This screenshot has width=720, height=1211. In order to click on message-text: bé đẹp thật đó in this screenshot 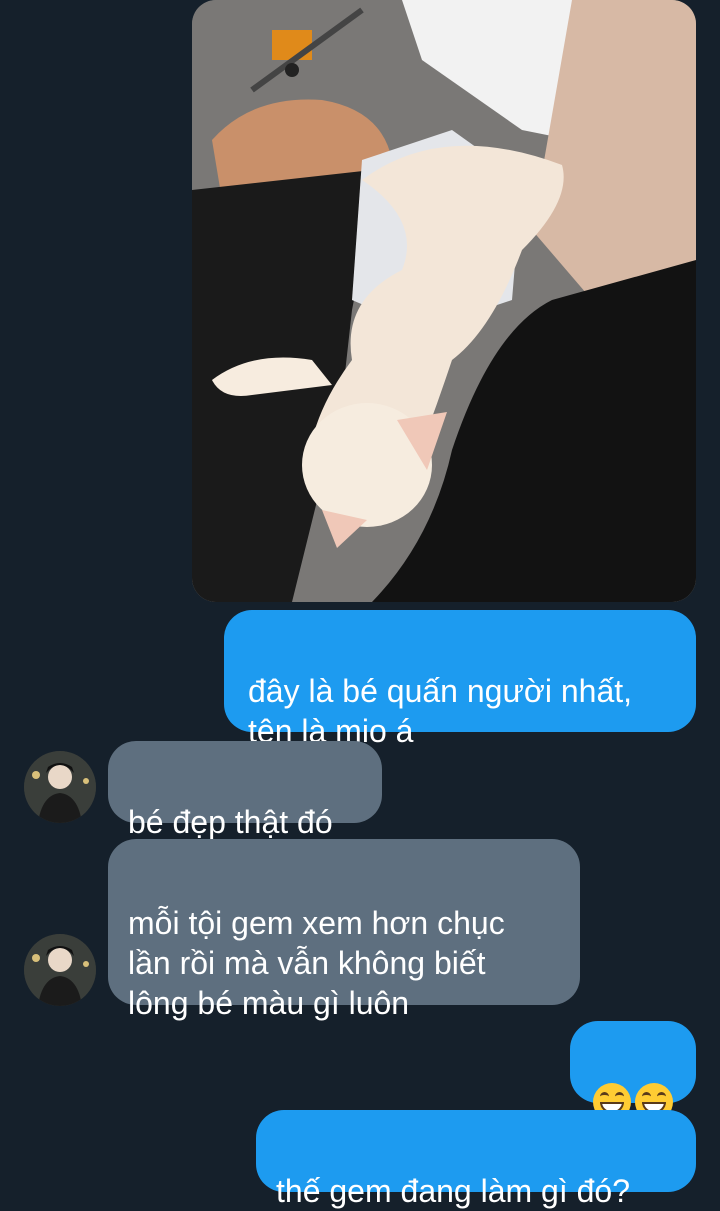, I will do `click(230, 822)`.